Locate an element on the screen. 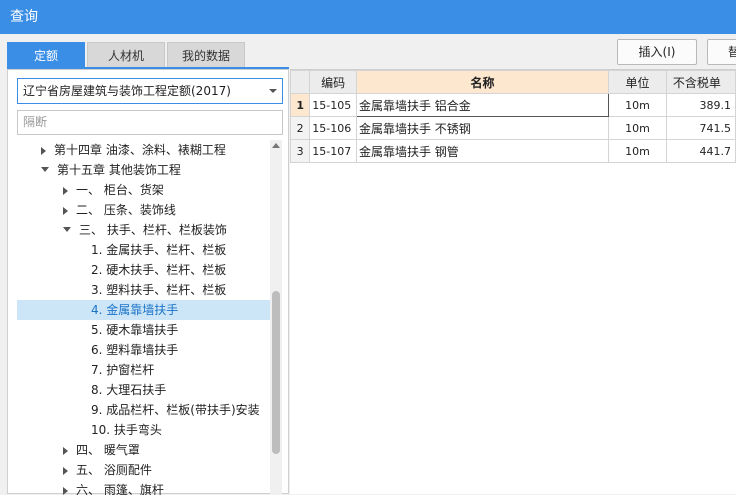 This screenshot has height=495, width=736. tree-node: 一、 柜台、货架 is located at coordinates (143, 190).